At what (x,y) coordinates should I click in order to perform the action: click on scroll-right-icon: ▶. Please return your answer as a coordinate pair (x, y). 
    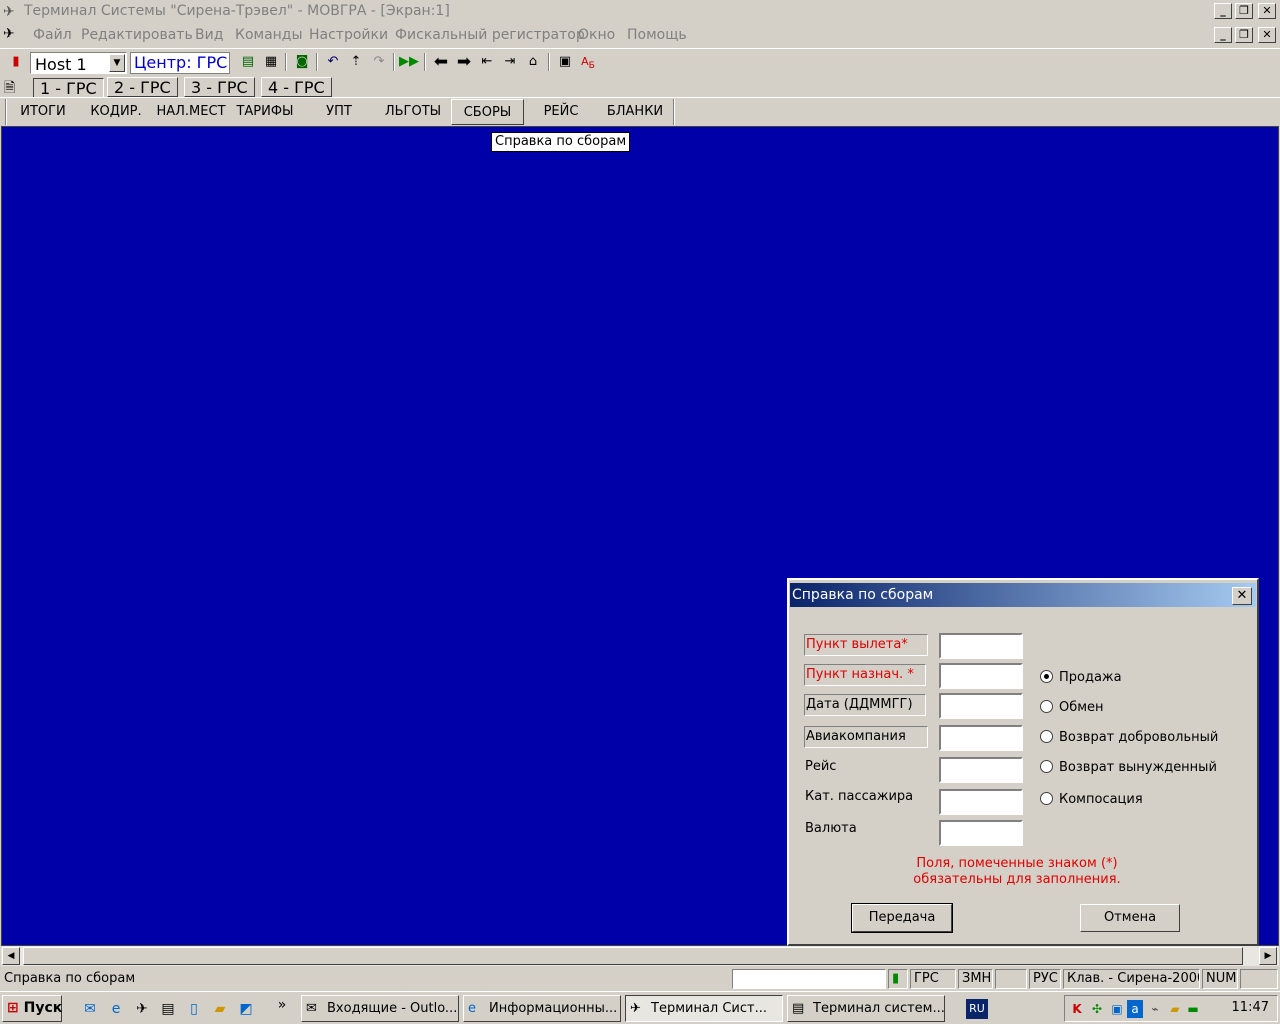
    Looking at the image, I should click on (1268, 956).